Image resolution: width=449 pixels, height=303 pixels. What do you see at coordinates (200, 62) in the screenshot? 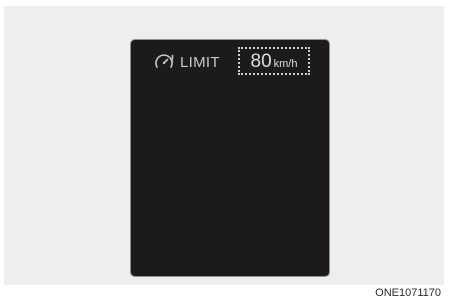
I see `limit-label: LIMIT` at bounding box center [200, 62].